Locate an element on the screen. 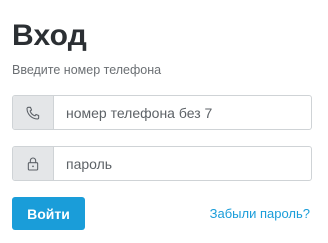 The height and width of the screenshot is (243, 328). phone-field-group is located at coordinates (162, 112).